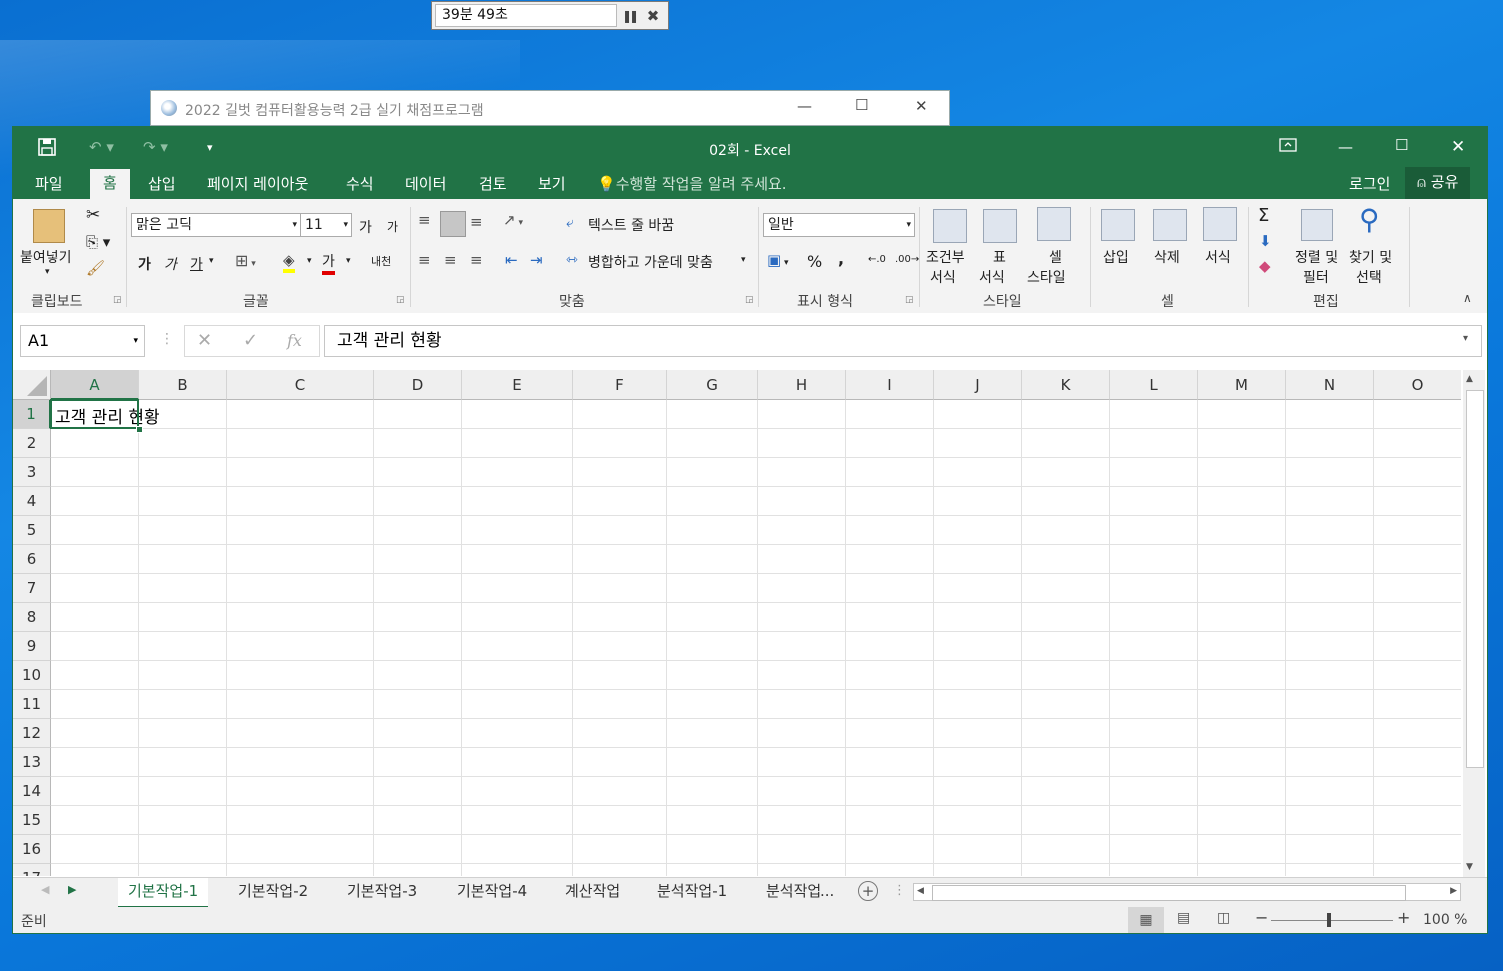  I want to click on cell-b3, so click(183, 472).